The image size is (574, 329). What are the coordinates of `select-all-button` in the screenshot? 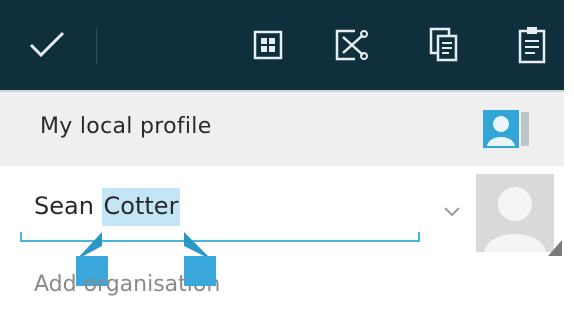 It's located at (268, 45).